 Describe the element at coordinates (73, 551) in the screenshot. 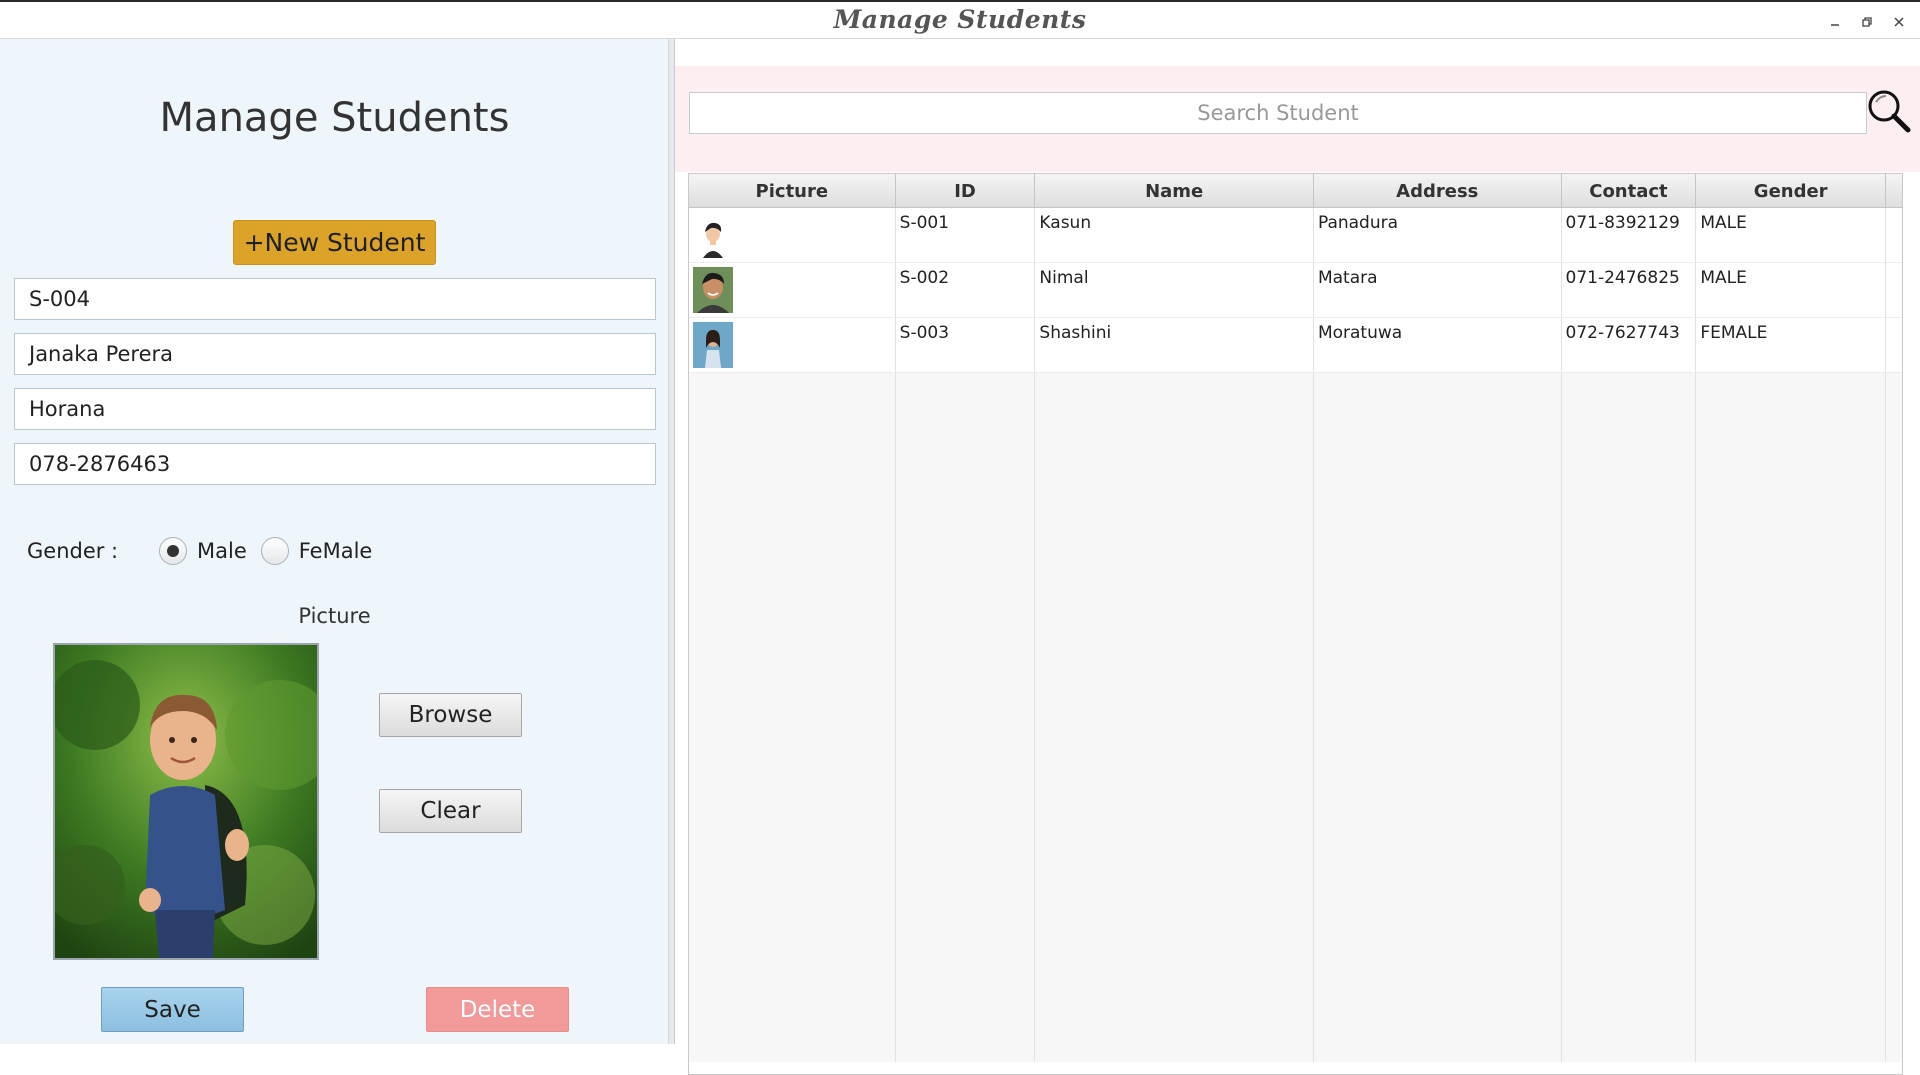

I see `gender-label: Gender :` at that location.